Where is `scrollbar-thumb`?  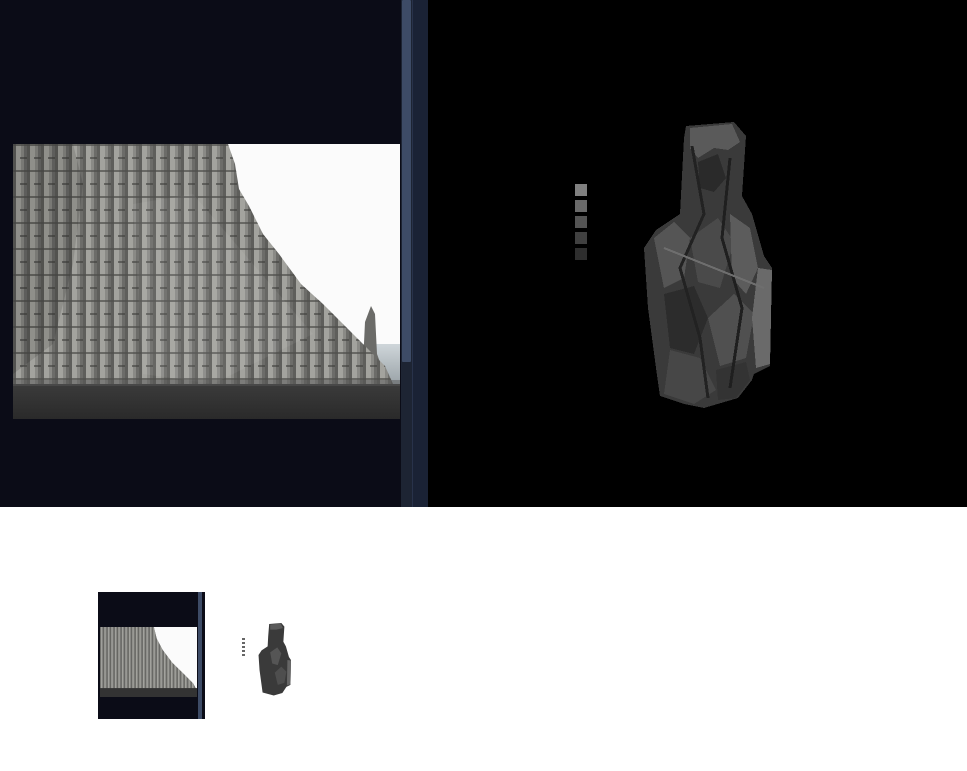
scrollbar-thumb is located at coordinates (406, 181).